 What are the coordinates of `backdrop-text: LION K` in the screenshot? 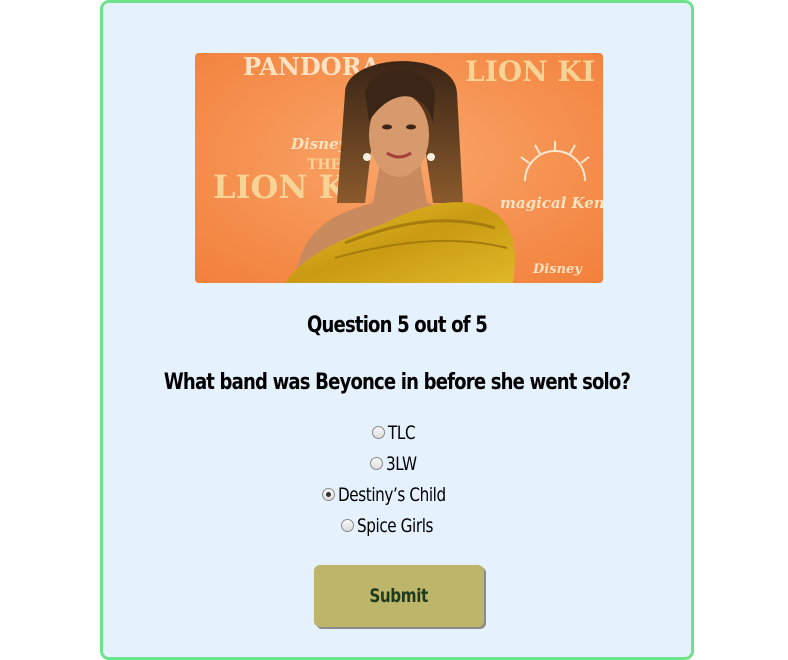 It's located at (280, 187).